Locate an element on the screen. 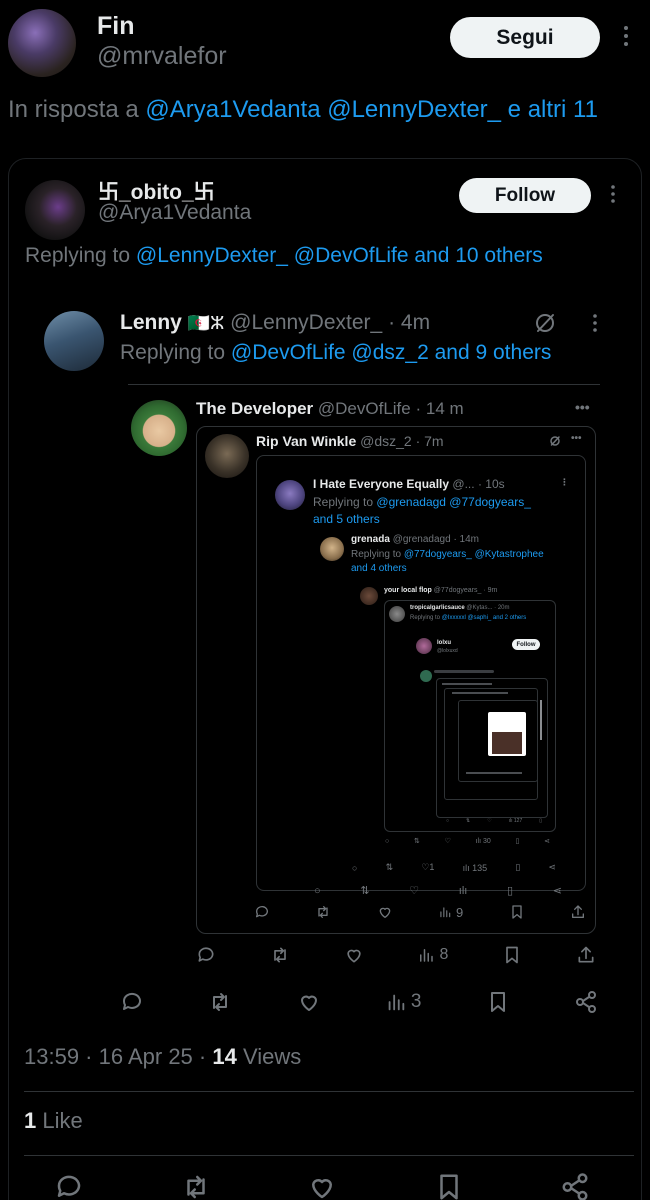 The width and height of the screenshot is (650, 1200). tweet-time: · 20m is located at coordinates (502, 608).